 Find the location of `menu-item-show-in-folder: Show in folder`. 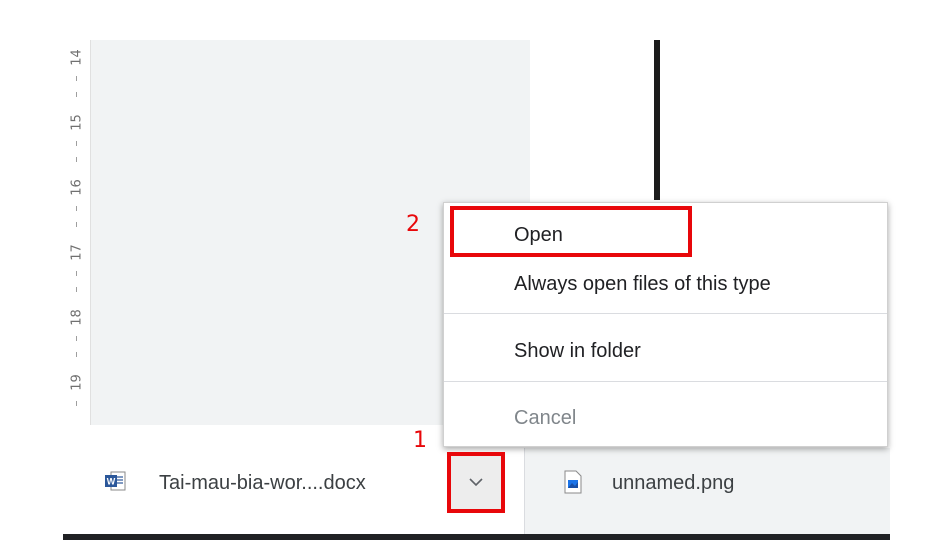

menu-item-show-in-folder: Show in folder is located at coordinates (577, 351).